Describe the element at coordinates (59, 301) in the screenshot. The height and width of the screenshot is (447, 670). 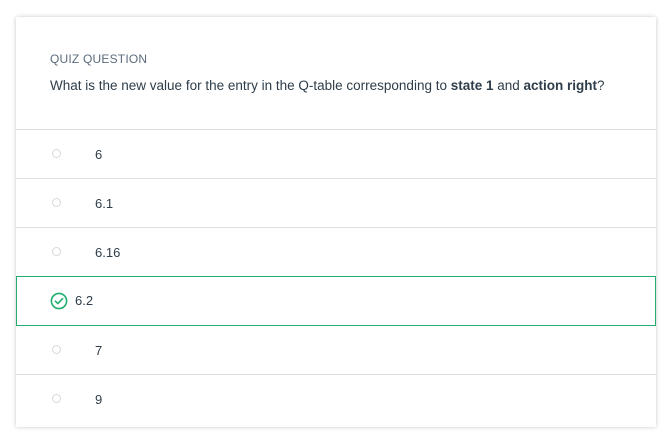
I see `check-circle-icon` at that location.